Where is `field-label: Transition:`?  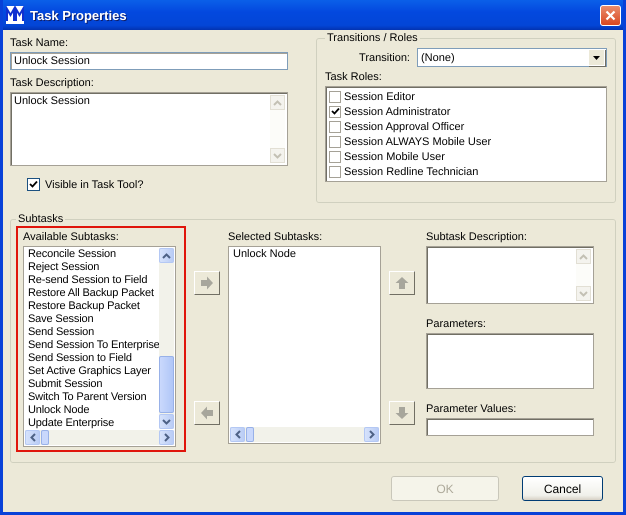
field-label: Transition: is located at coordinates (384, 58).